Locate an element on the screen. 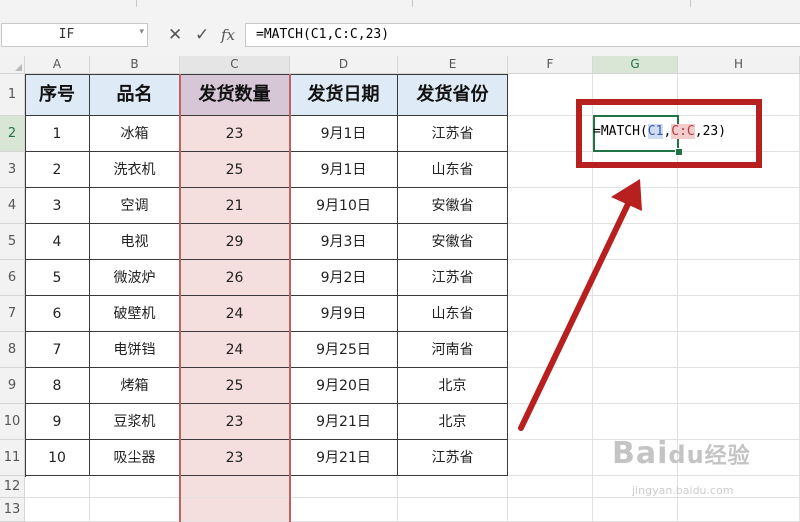 This screenshot has height=522, width=800. paw-icon: du is located at coordinates (686, 455).